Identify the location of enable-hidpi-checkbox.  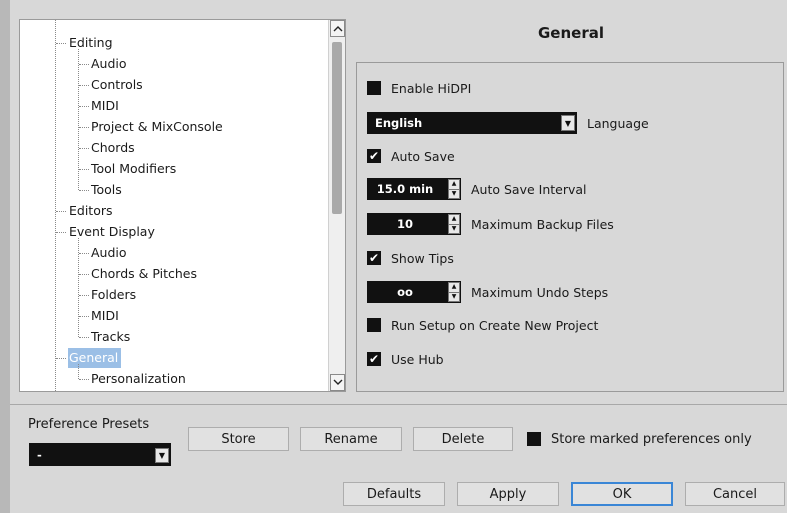
(374, 88).